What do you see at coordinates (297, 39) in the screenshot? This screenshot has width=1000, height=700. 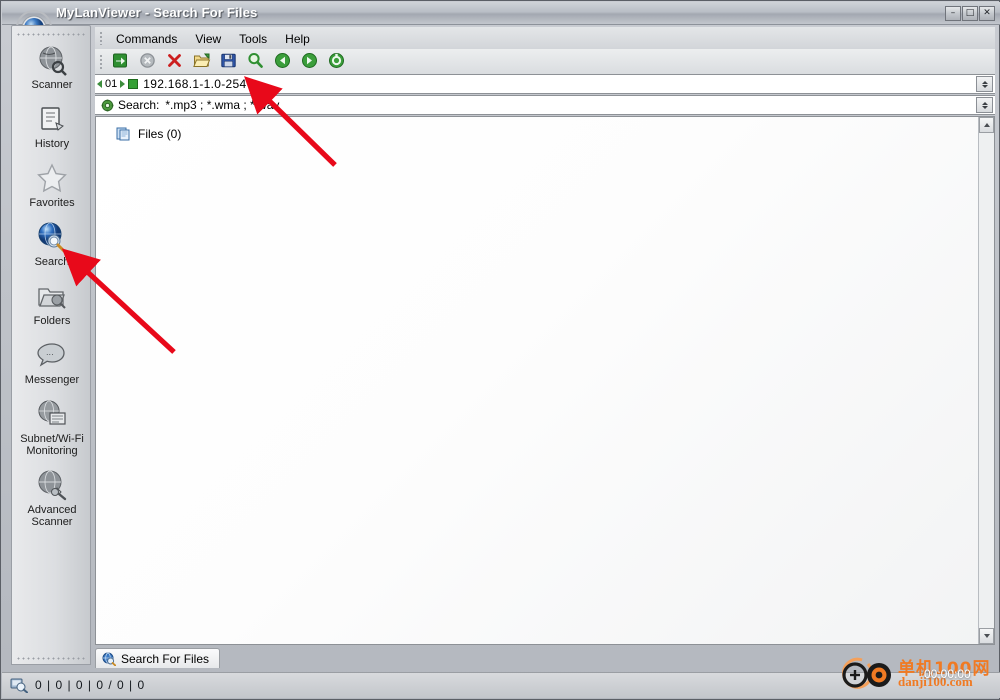 I see `menu-item-help: Help` at bounding box center [297, 39].